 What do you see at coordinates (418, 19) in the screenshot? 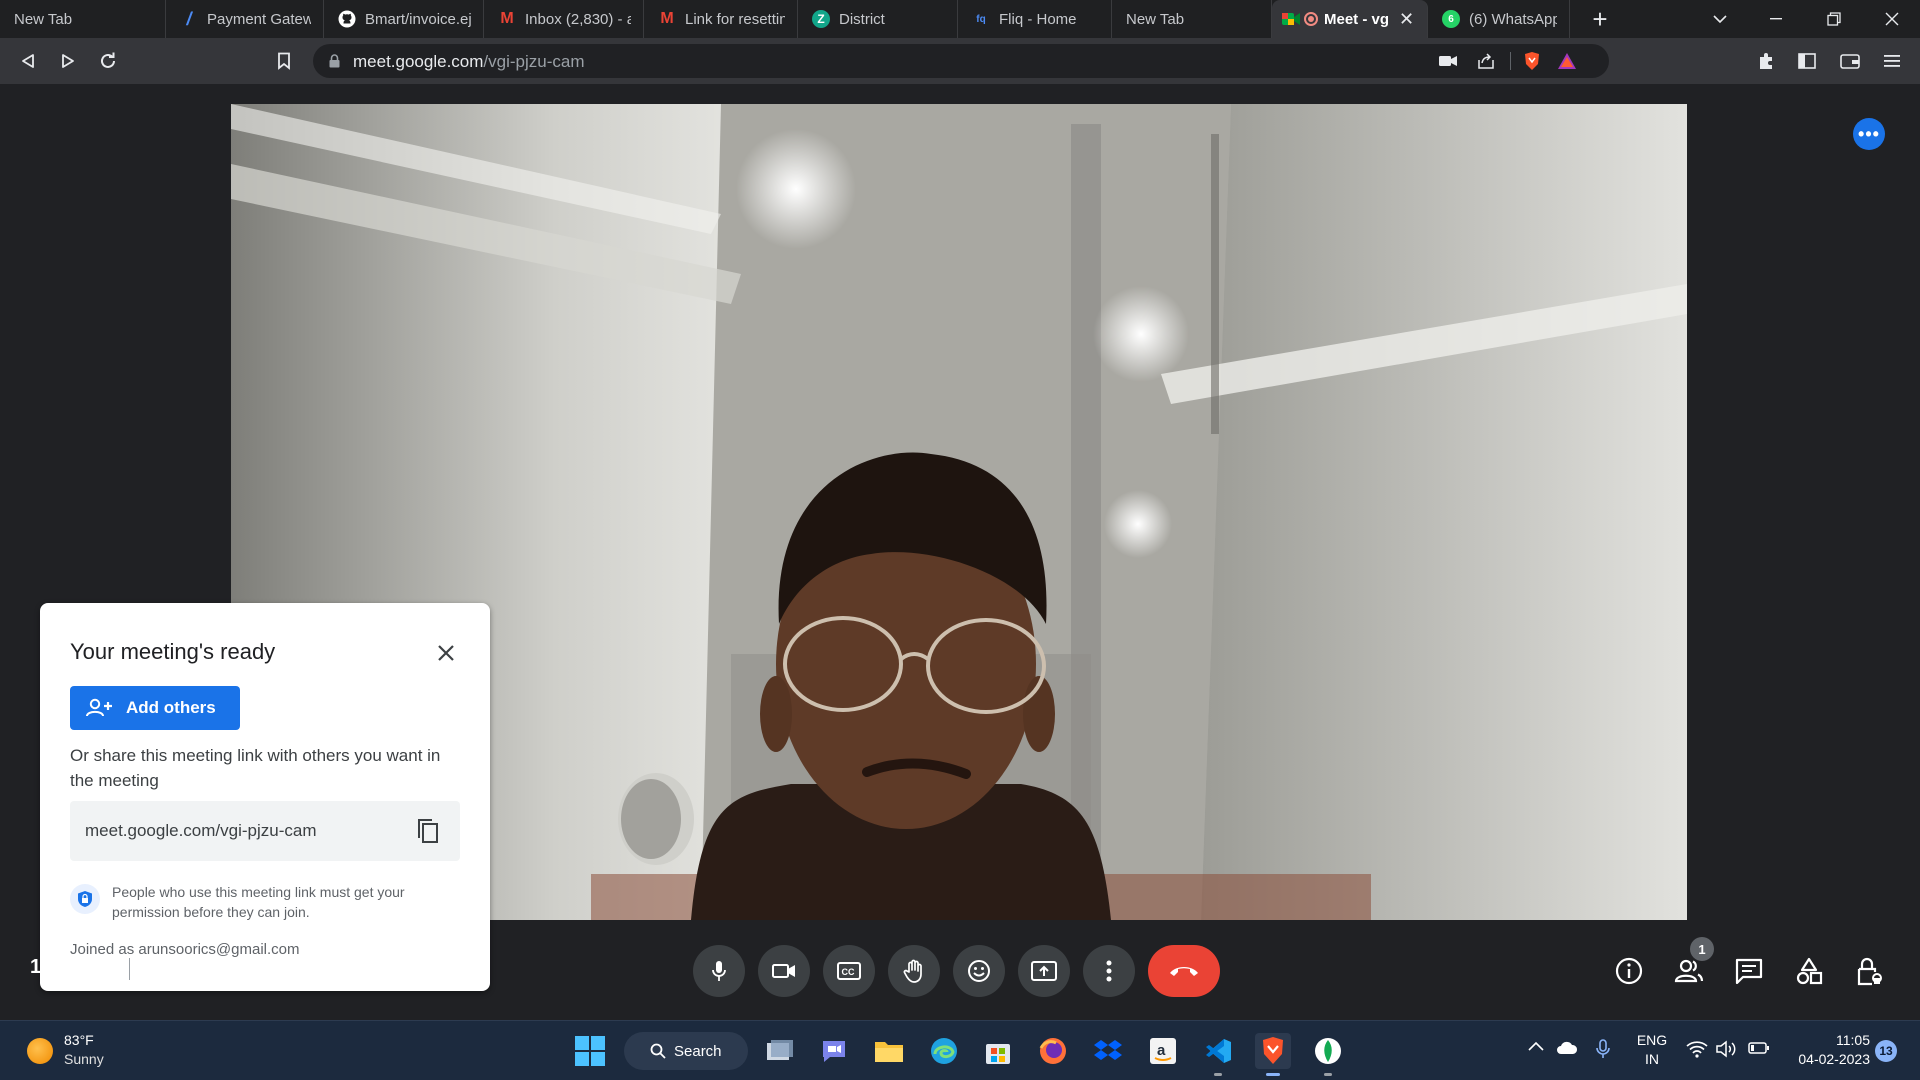
I see `tab-label: Bmart/invoice.ejs` at bounding box center [418, 19].